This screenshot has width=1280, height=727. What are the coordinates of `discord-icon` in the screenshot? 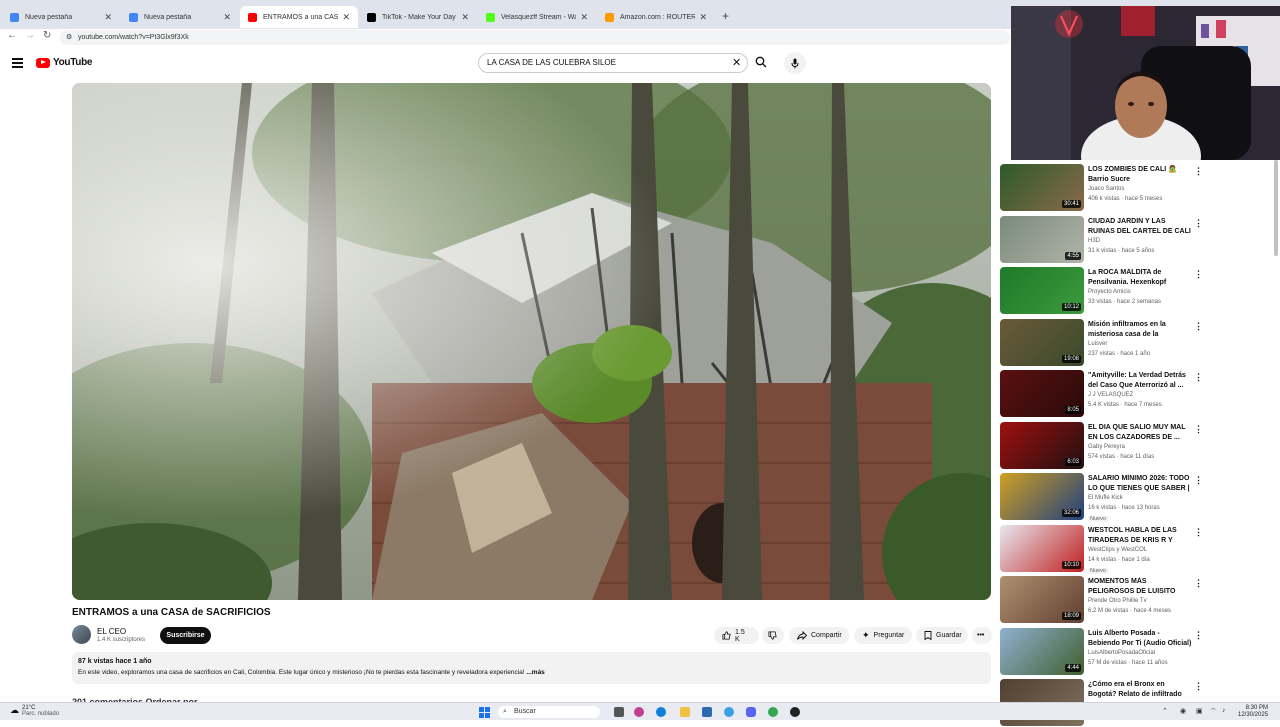 It's located at (751, 712).